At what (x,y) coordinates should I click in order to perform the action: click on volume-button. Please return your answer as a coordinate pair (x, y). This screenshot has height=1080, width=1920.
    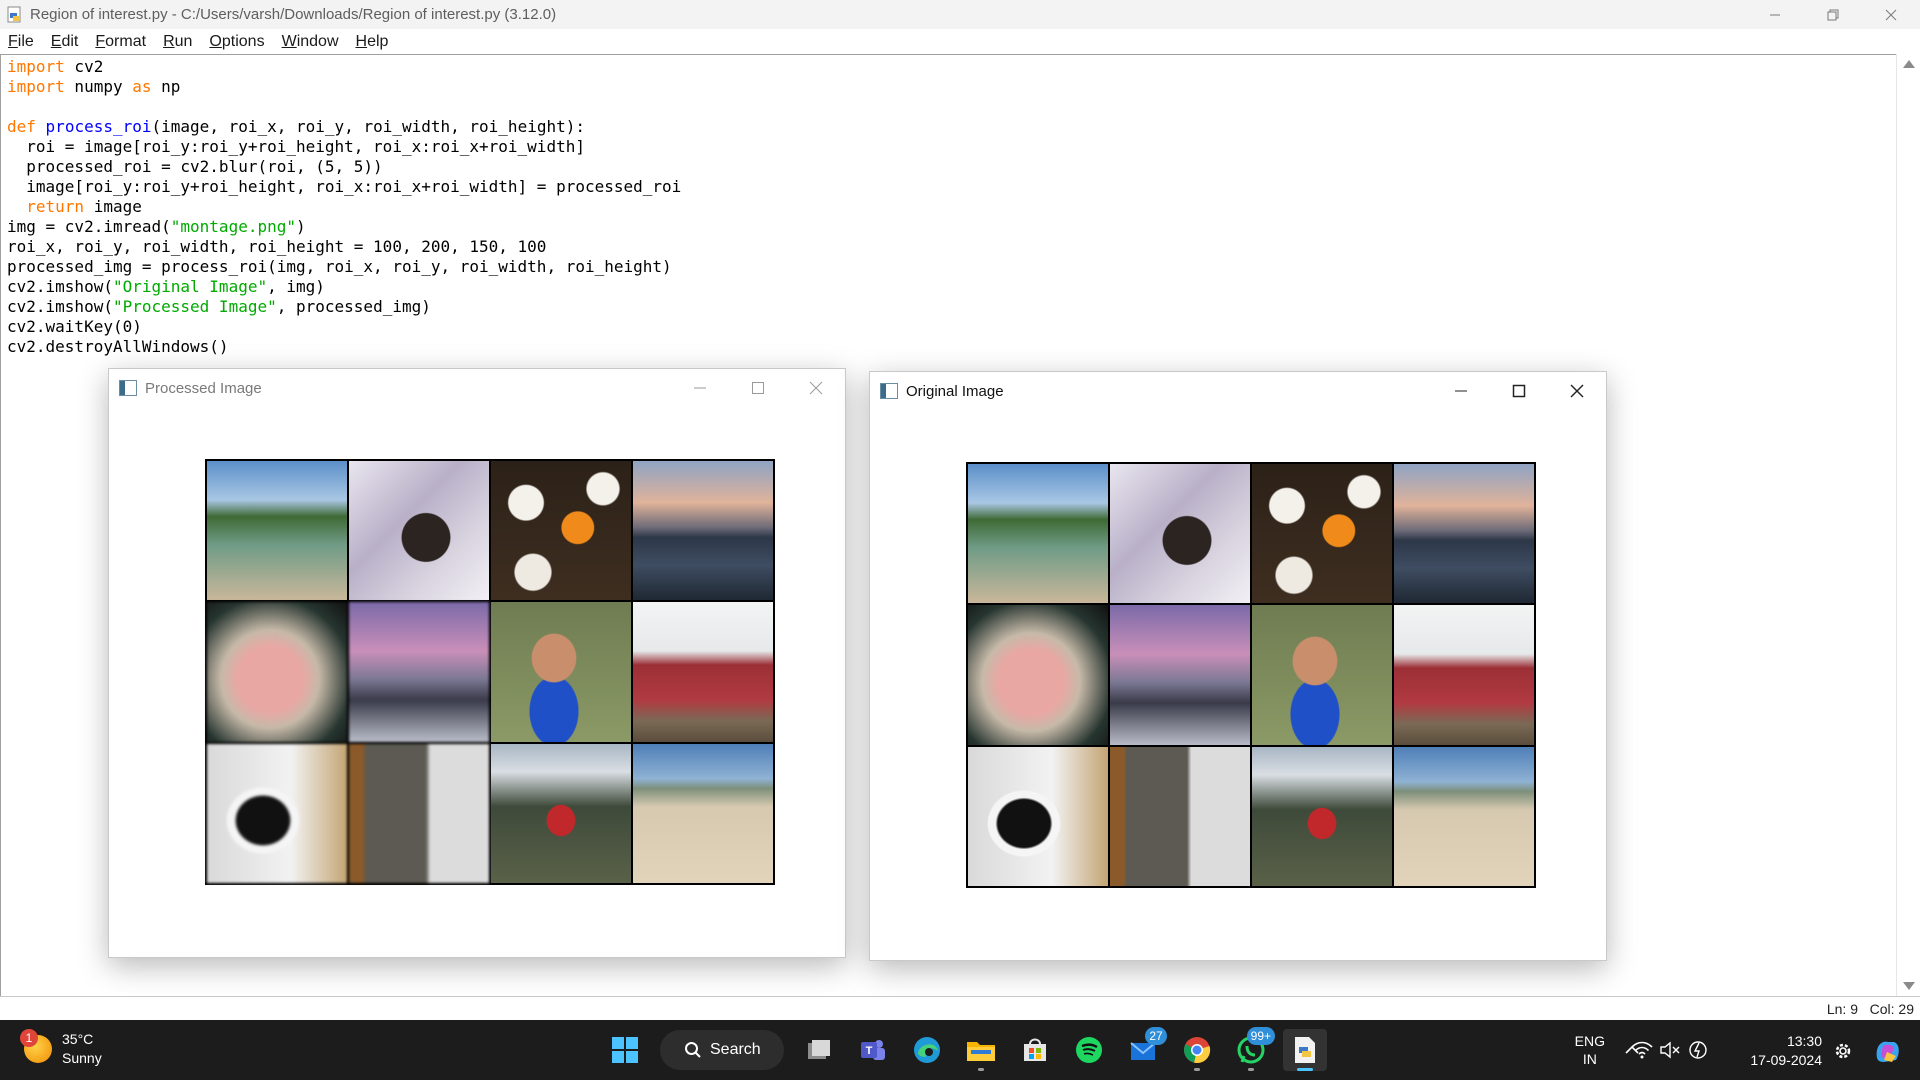
    Looking at the image, I should click on (1670, 1050).